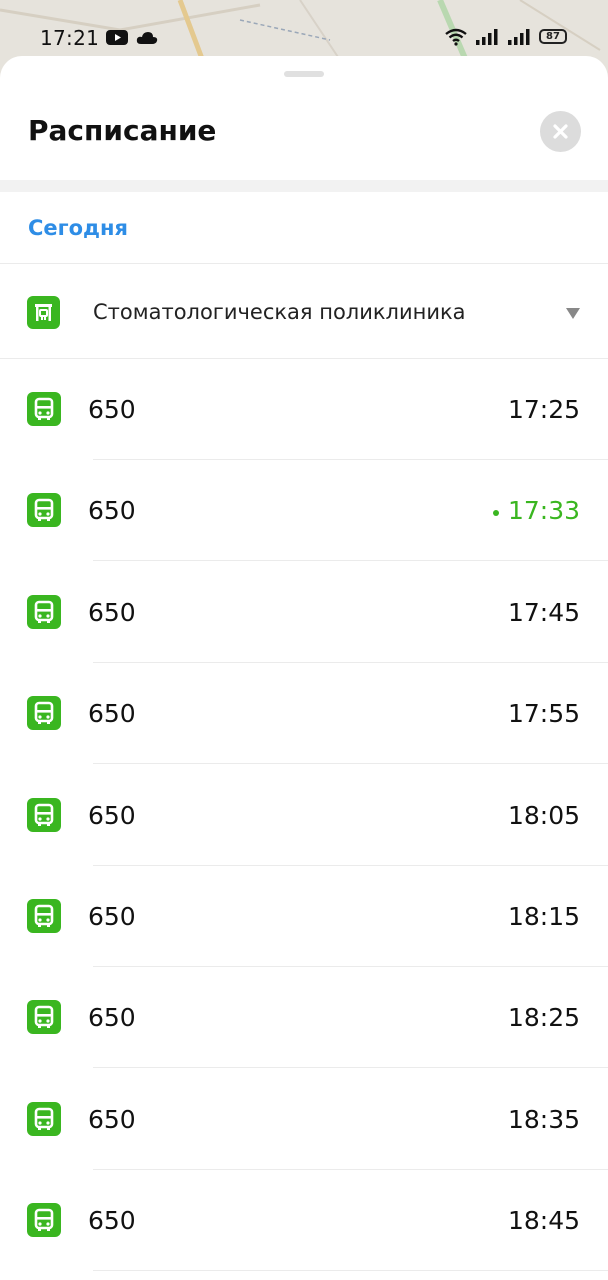  I want to click on divider, so click(350, 1271).